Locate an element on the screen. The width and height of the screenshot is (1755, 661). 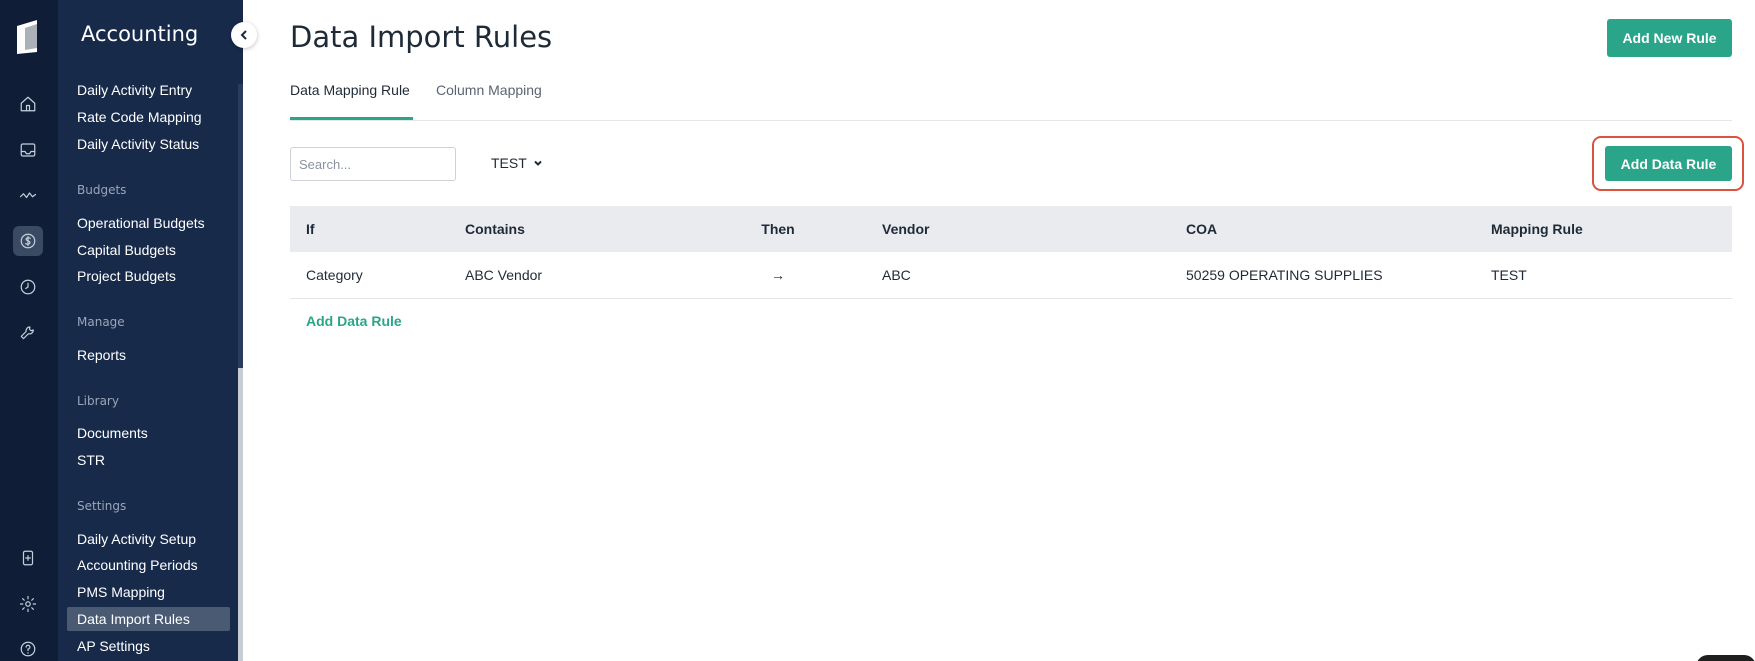
sidebar-item-reports: Reports is located at coordinates (101, 355).